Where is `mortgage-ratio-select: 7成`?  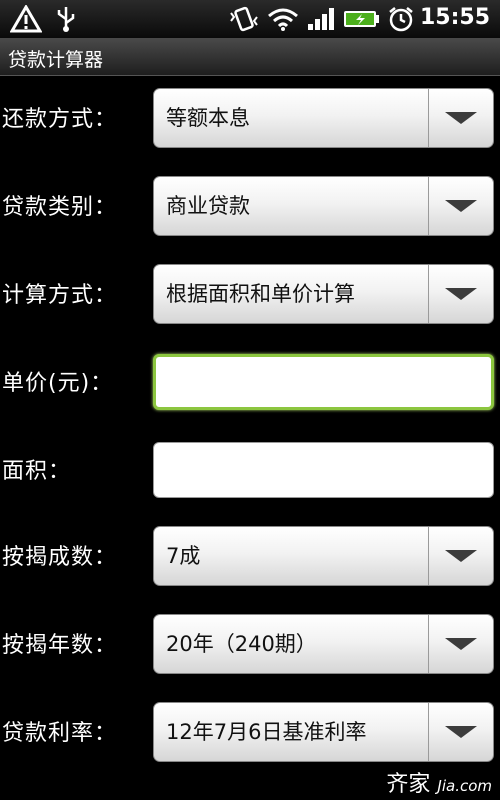 mortgage-ratio-select: 7成 is located at coordinates (323, 556).